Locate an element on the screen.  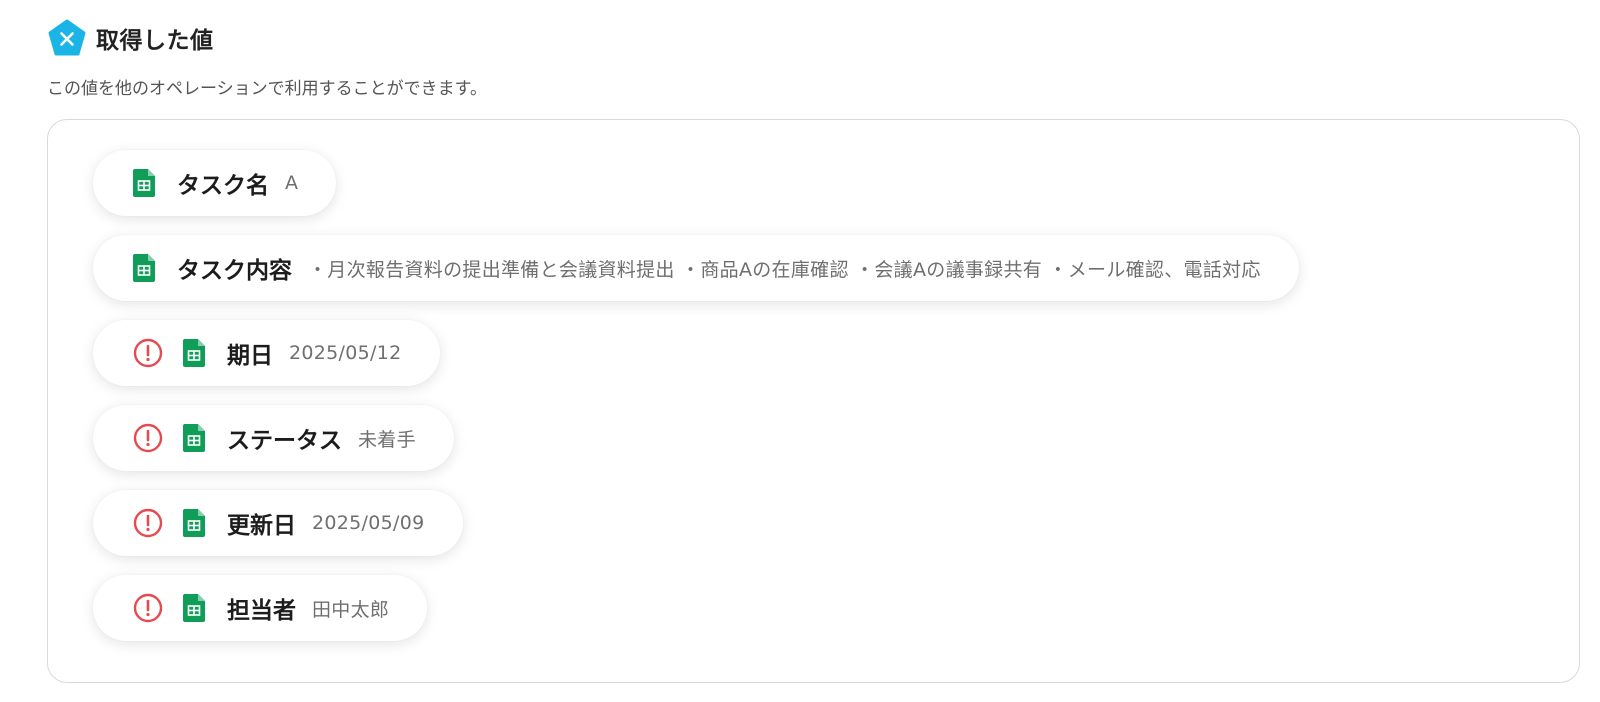
value-chip-task-name: タスク名 A is located at coordinates (215, 183).